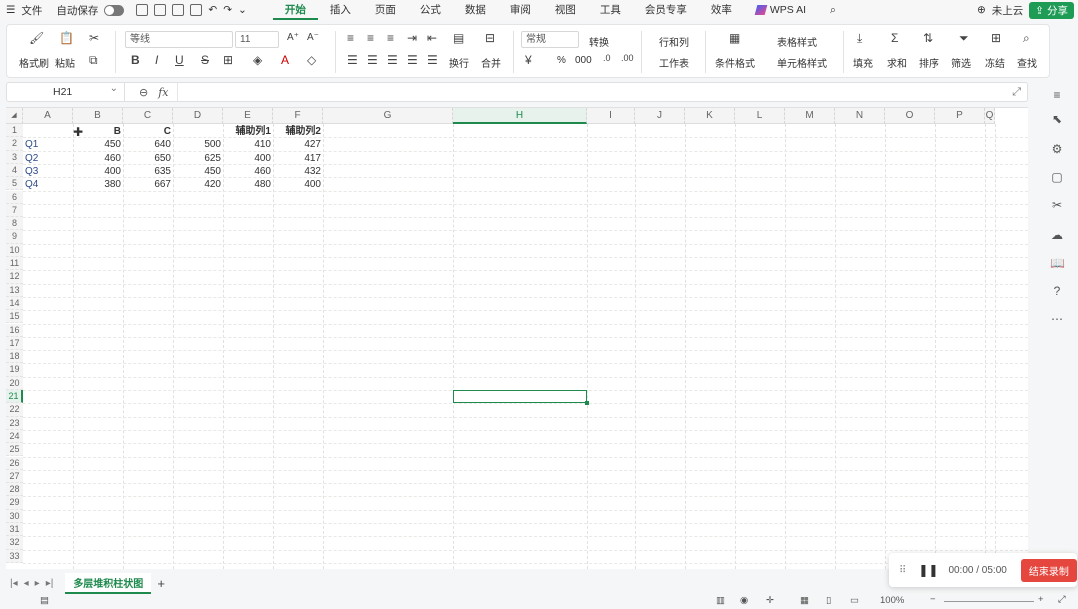  I want to click on fill-icon: ⤓, so click(859, 38).